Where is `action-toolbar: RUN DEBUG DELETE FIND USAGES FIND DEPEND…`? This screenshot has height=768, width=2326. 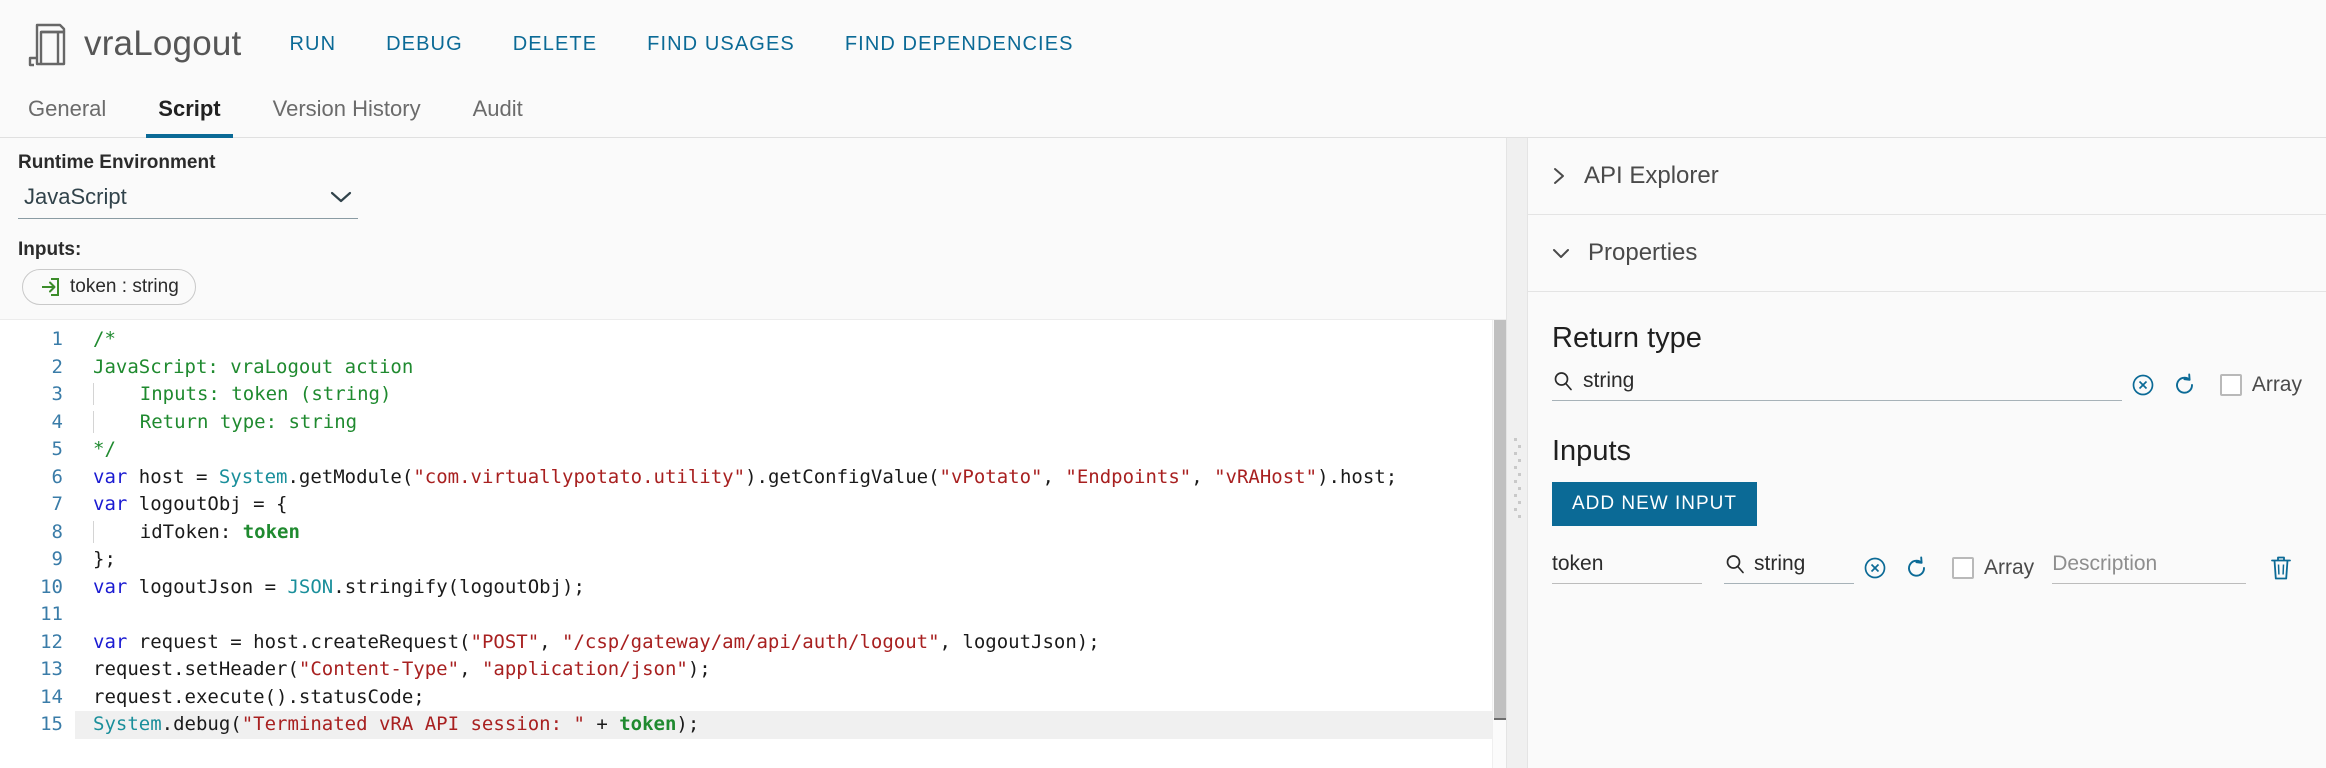 action-toolbar: RUN DEBUG DELETE FIND USAGES FIND DEPEND… is located at coordinates (706, 44).